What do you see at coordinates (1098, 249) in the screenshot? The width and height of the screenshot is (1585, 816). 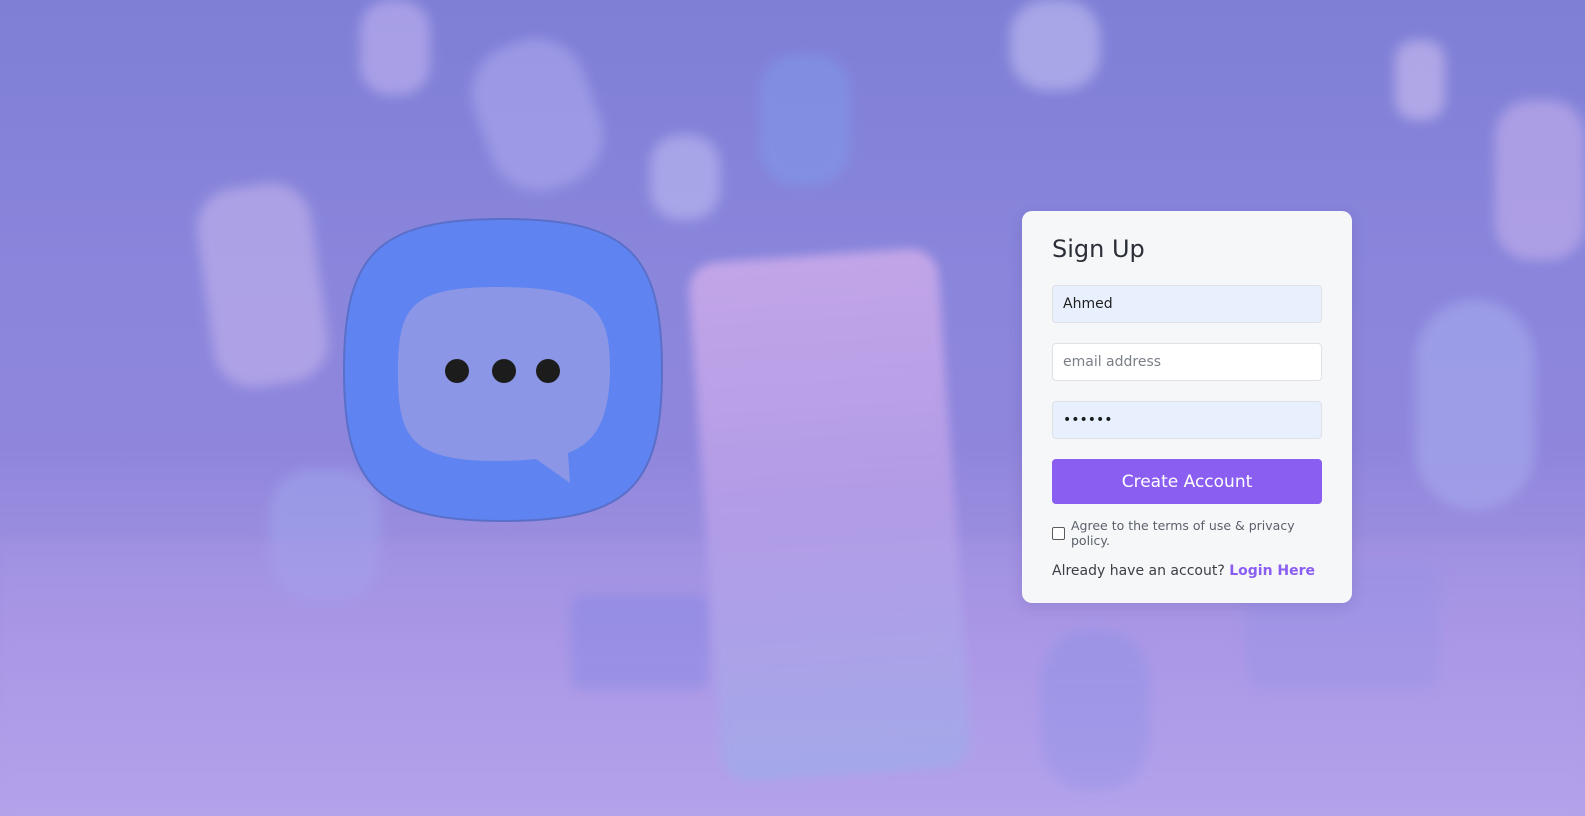 I see `signup-title: Sign Up` at bounding box center [1098, 249].